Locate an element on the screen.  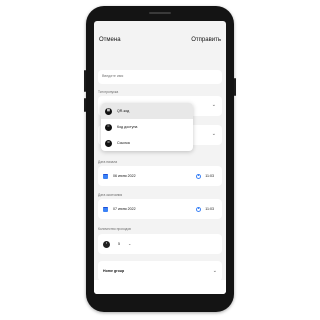
pass-type-caption: Тип пропуска is located at coordinates (108, 92).